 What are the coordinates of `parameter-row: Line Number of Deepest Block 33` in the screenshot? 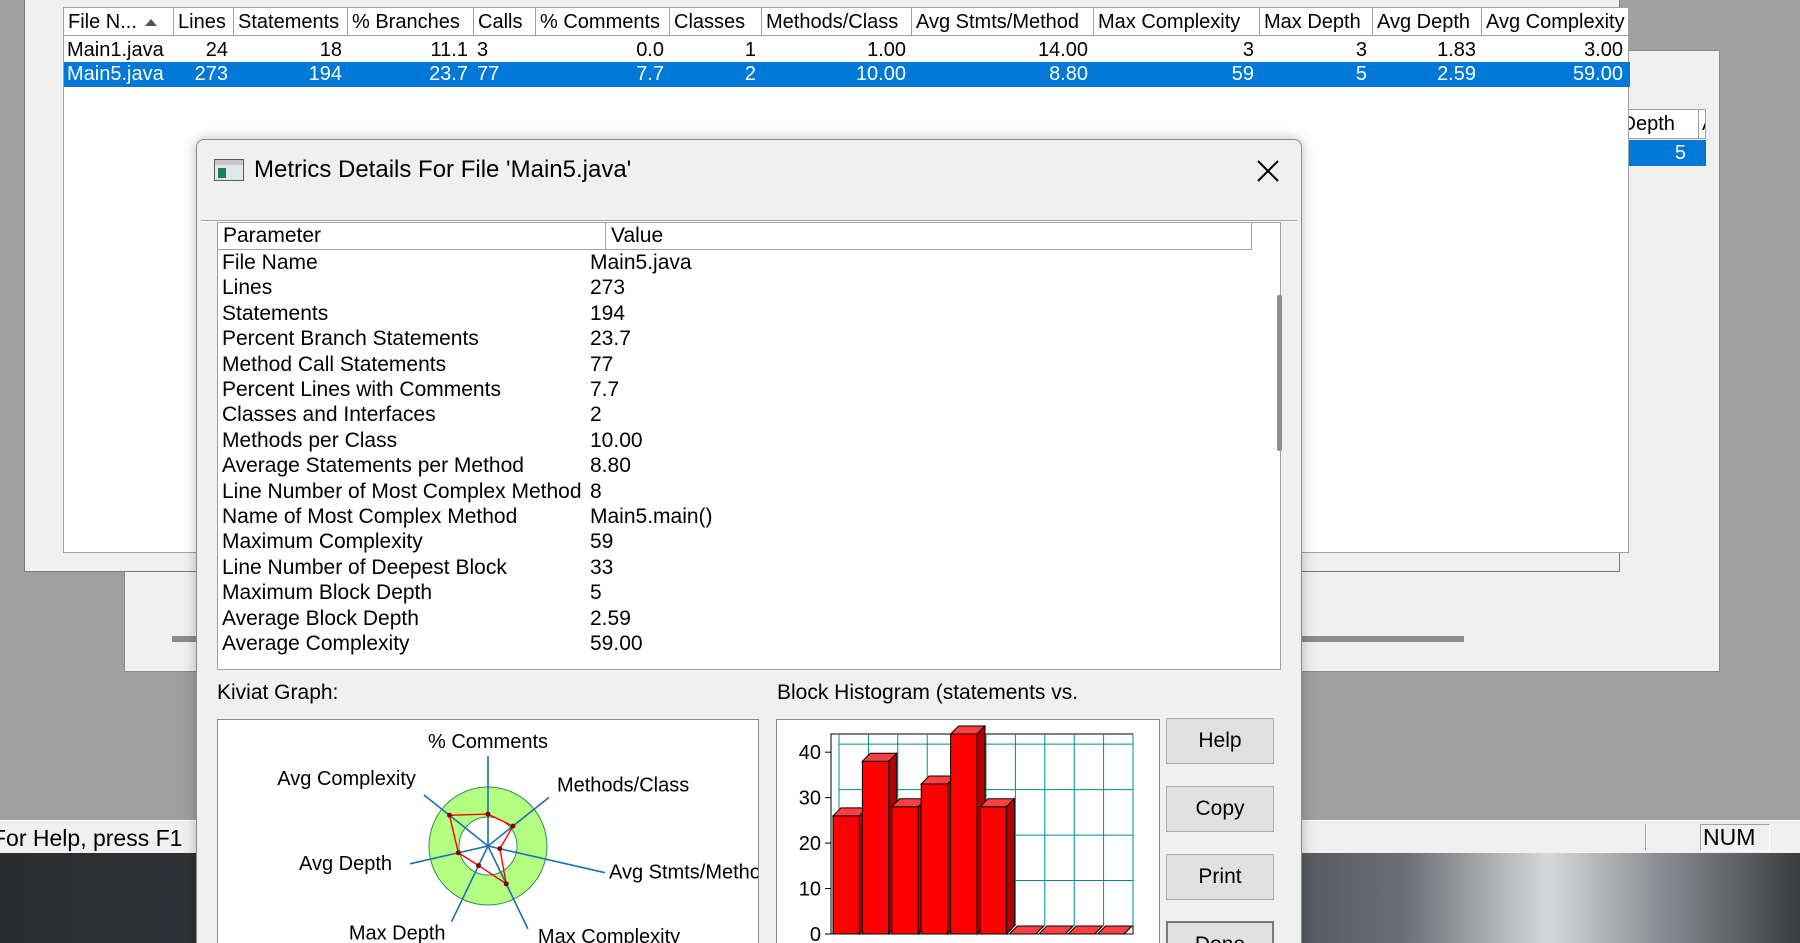 It's located at (733, 567).